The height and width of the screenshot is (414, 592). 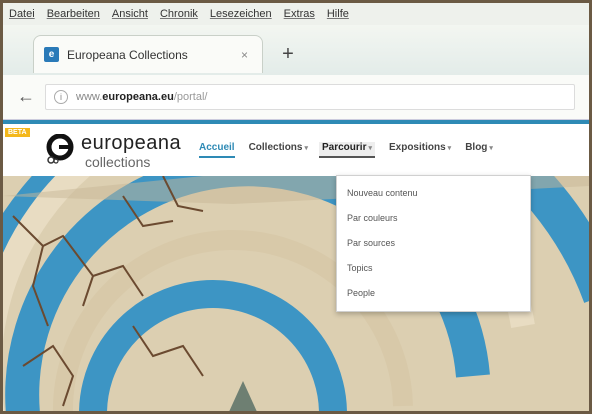 What do you see at coordinates (244, 55) in the screenshot?
I see `close-icon: ×` at bounding box center [244, 55].